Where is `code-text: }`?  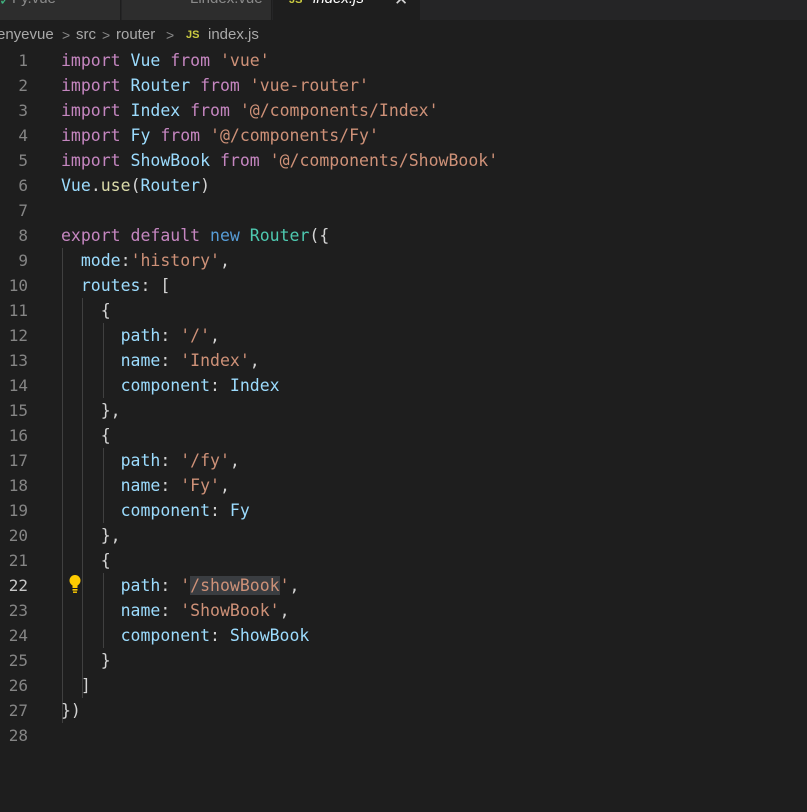 code-text: } is located at coordinates (86, 660).